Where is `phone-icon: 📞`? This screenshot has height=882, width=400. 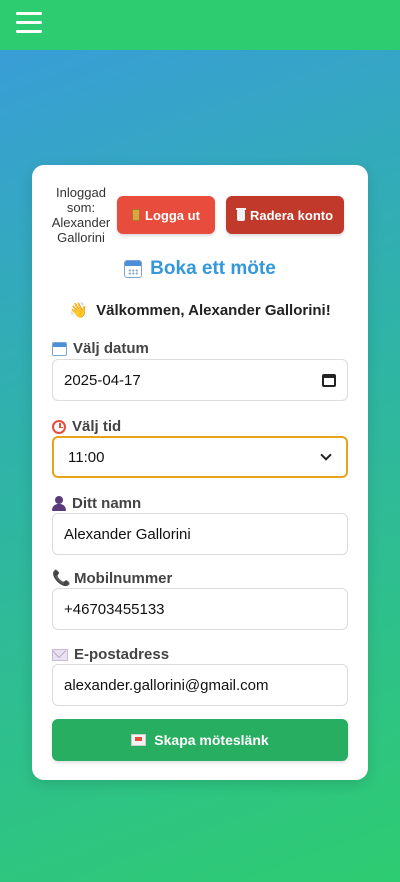 phone-icon: 📞 is located at coordinates (61, 578).